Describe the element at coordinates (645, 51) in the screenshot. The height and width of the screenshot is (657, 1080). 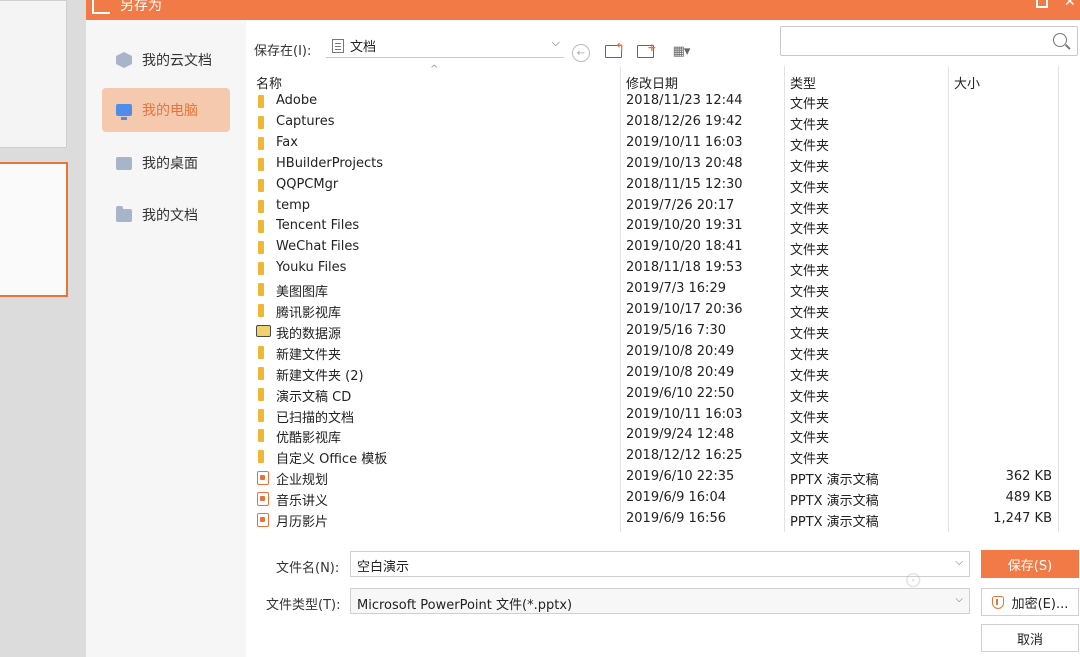
I see `new-folder-button: +` at that location.